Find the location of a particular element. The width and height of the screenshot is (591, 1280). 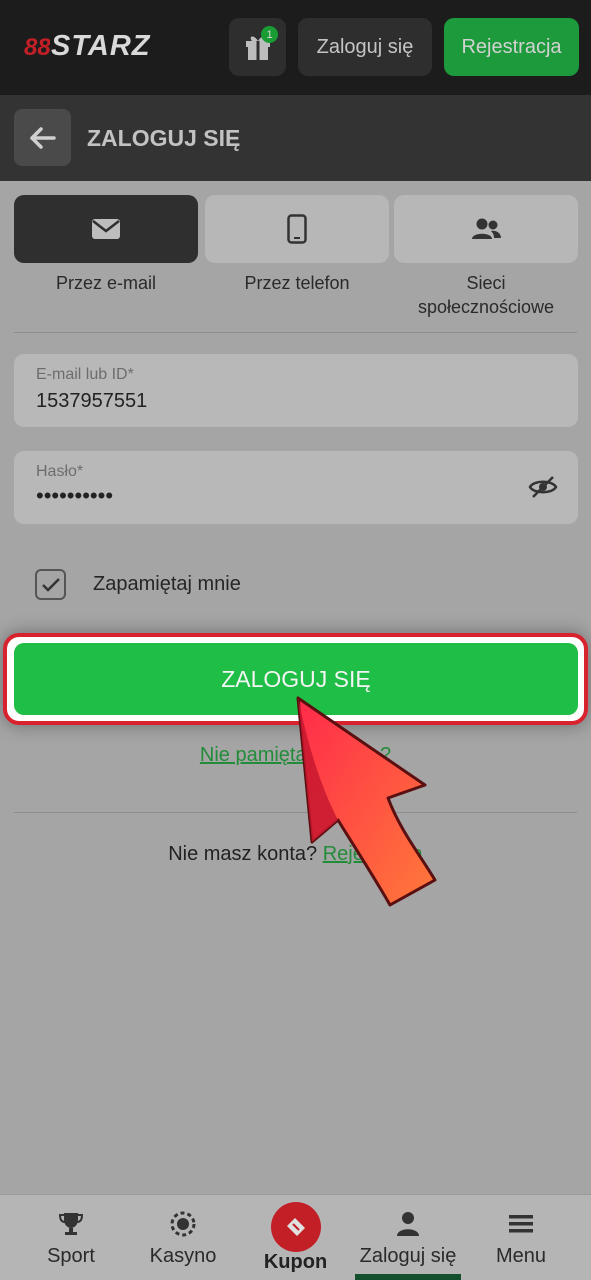

hamburger-icon is located at coordinates (521, 1224).